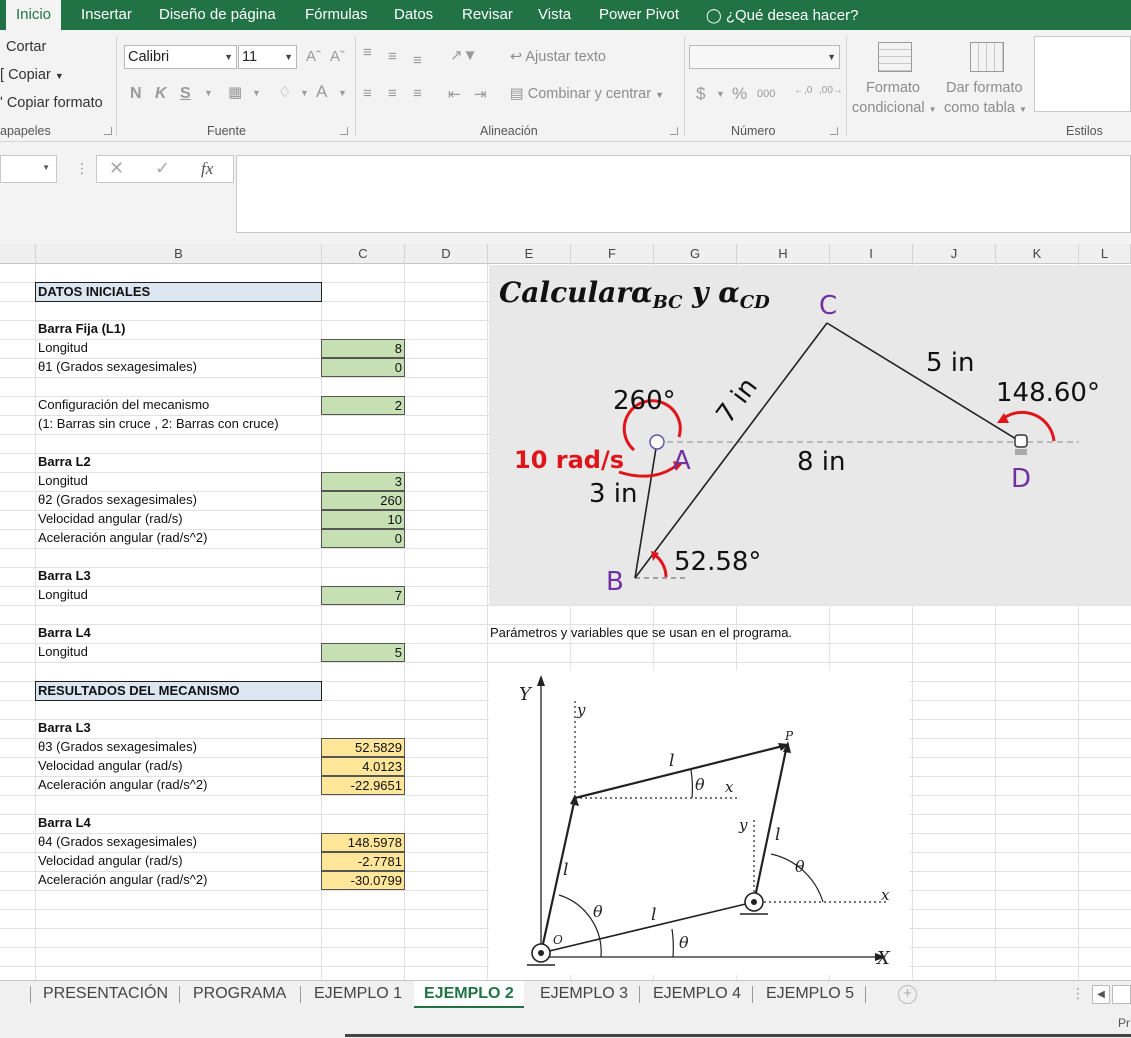 The image size is (1131, 1038). What do you see at coordinates (284, 92) in the screenshot?
I see `fill-color-icon: ♢` at bounding box center [284, 92].